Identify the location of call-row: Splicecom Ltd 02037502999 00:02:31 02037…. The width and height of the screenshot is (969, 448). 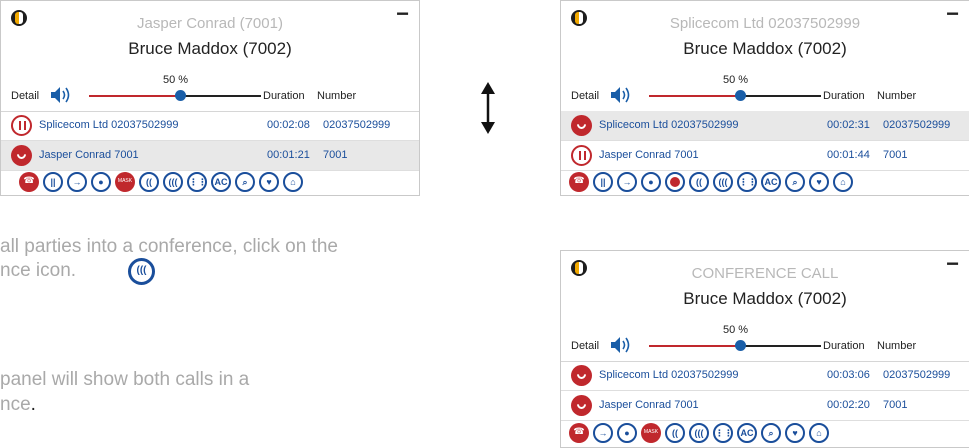
(765, 126).